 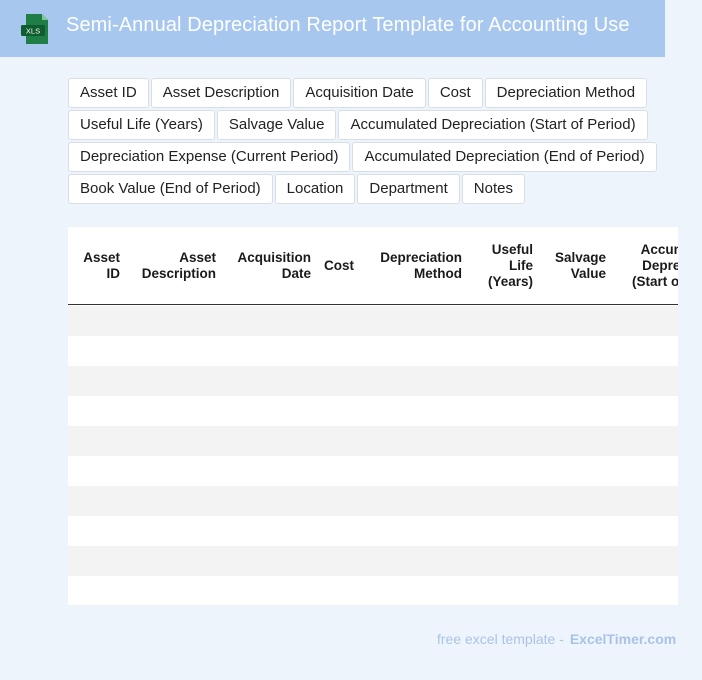 What do you see at coordinates (500, 639) in the screenshot?
I see `footer-text: free excel template -` at bounding box center [500, 639].